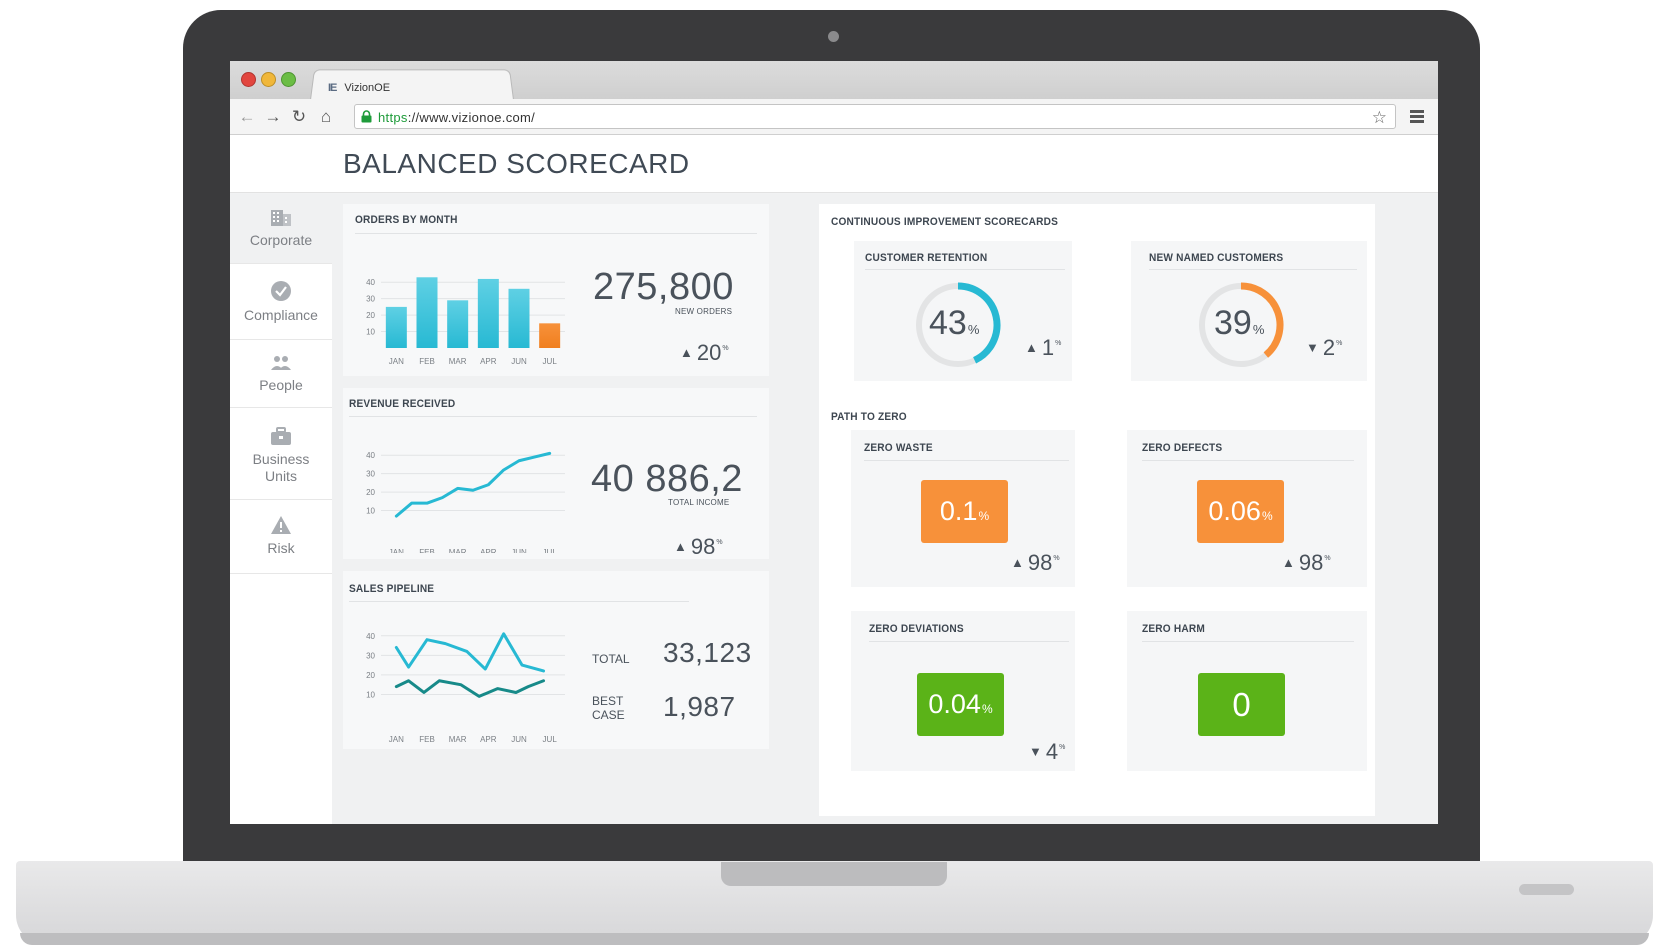 The image size is (1664, 945). Describe the element at coordinates (516, 163) in the screenshot. I see `page-title: BALANCED SCORECARD` at that location.